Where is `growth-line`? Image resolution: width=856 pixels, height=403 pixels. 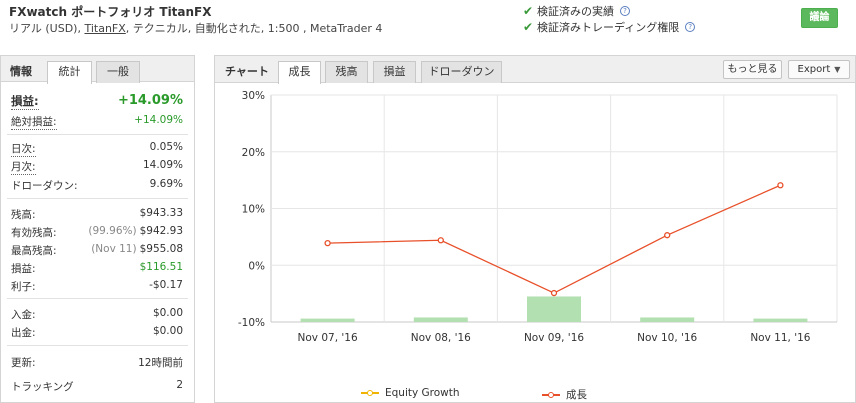
growth-line is located at coordinates (554, 239).